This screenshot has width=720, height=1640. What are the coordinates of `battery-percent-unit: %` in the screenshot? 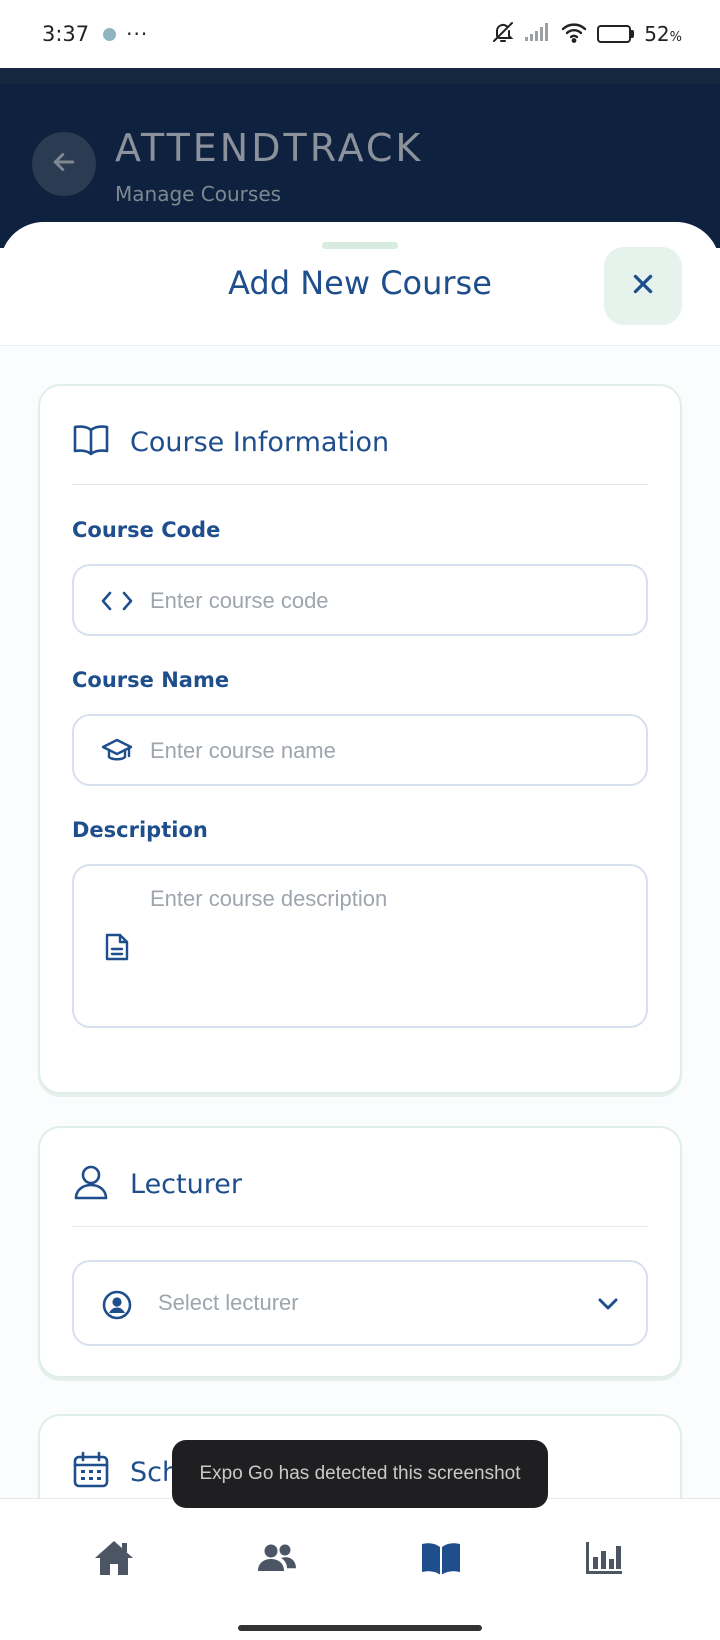 It's located at (675, 37).